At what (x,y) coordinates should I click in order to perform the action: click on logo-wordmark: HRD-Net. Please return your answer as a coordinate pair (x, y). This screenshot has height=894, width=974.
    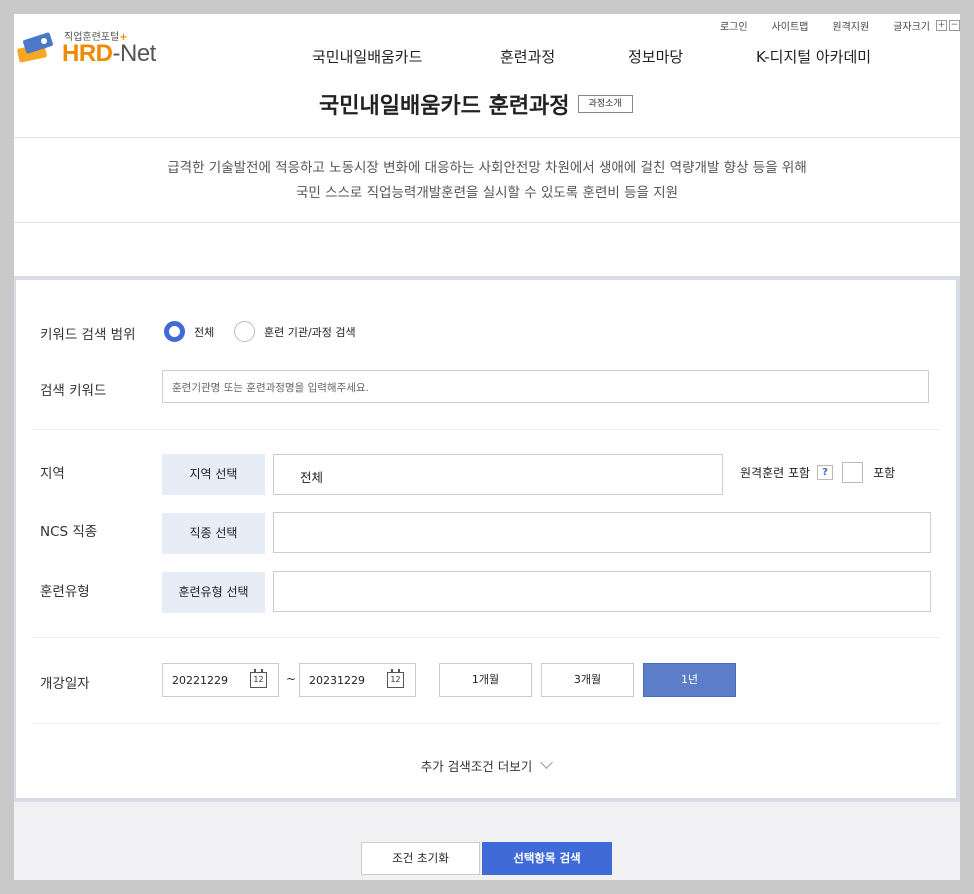
    Looking at the image, I should click on (109, 53).